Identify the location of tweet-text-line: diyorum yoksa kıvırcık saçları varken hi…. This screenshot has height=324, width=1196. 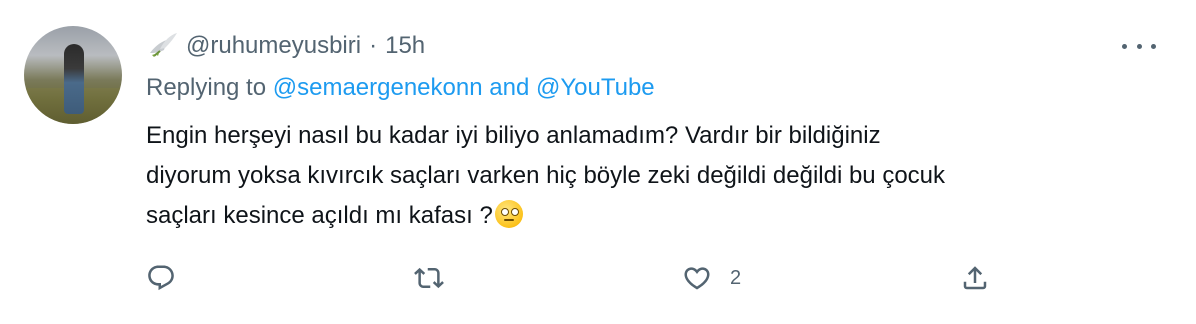
(546, 175).